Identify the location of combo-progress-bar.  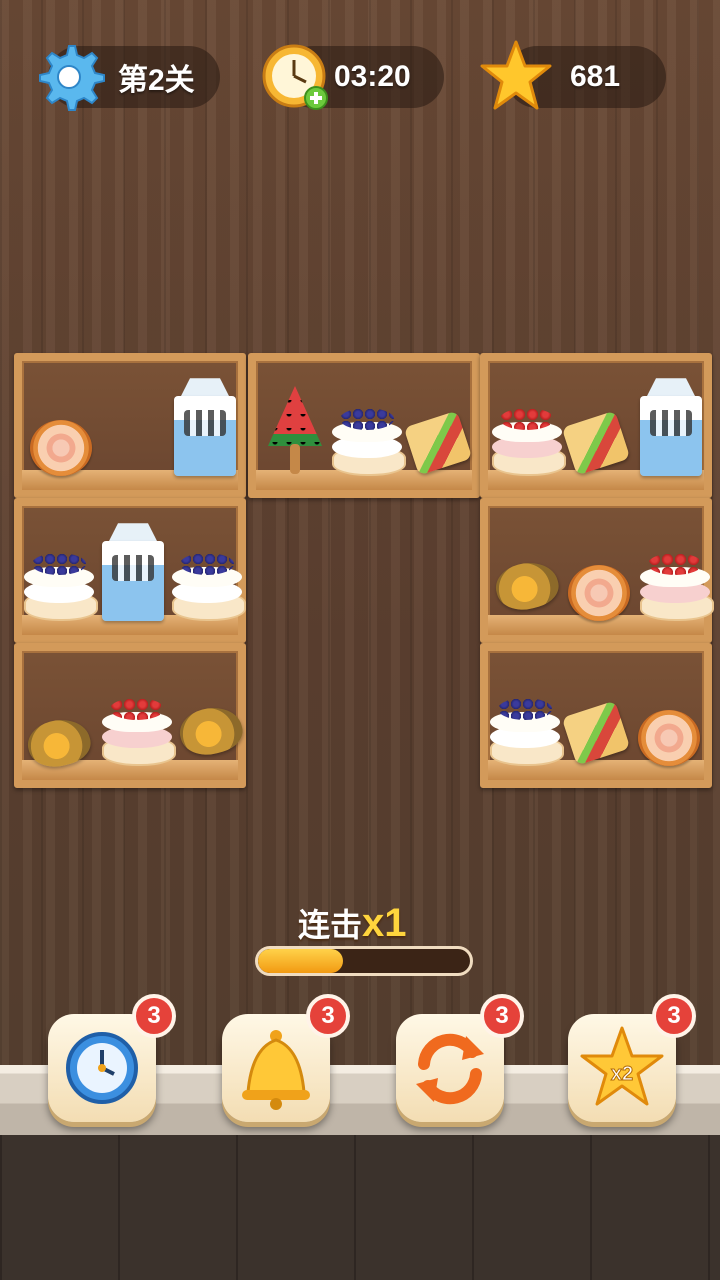
(364, 961).